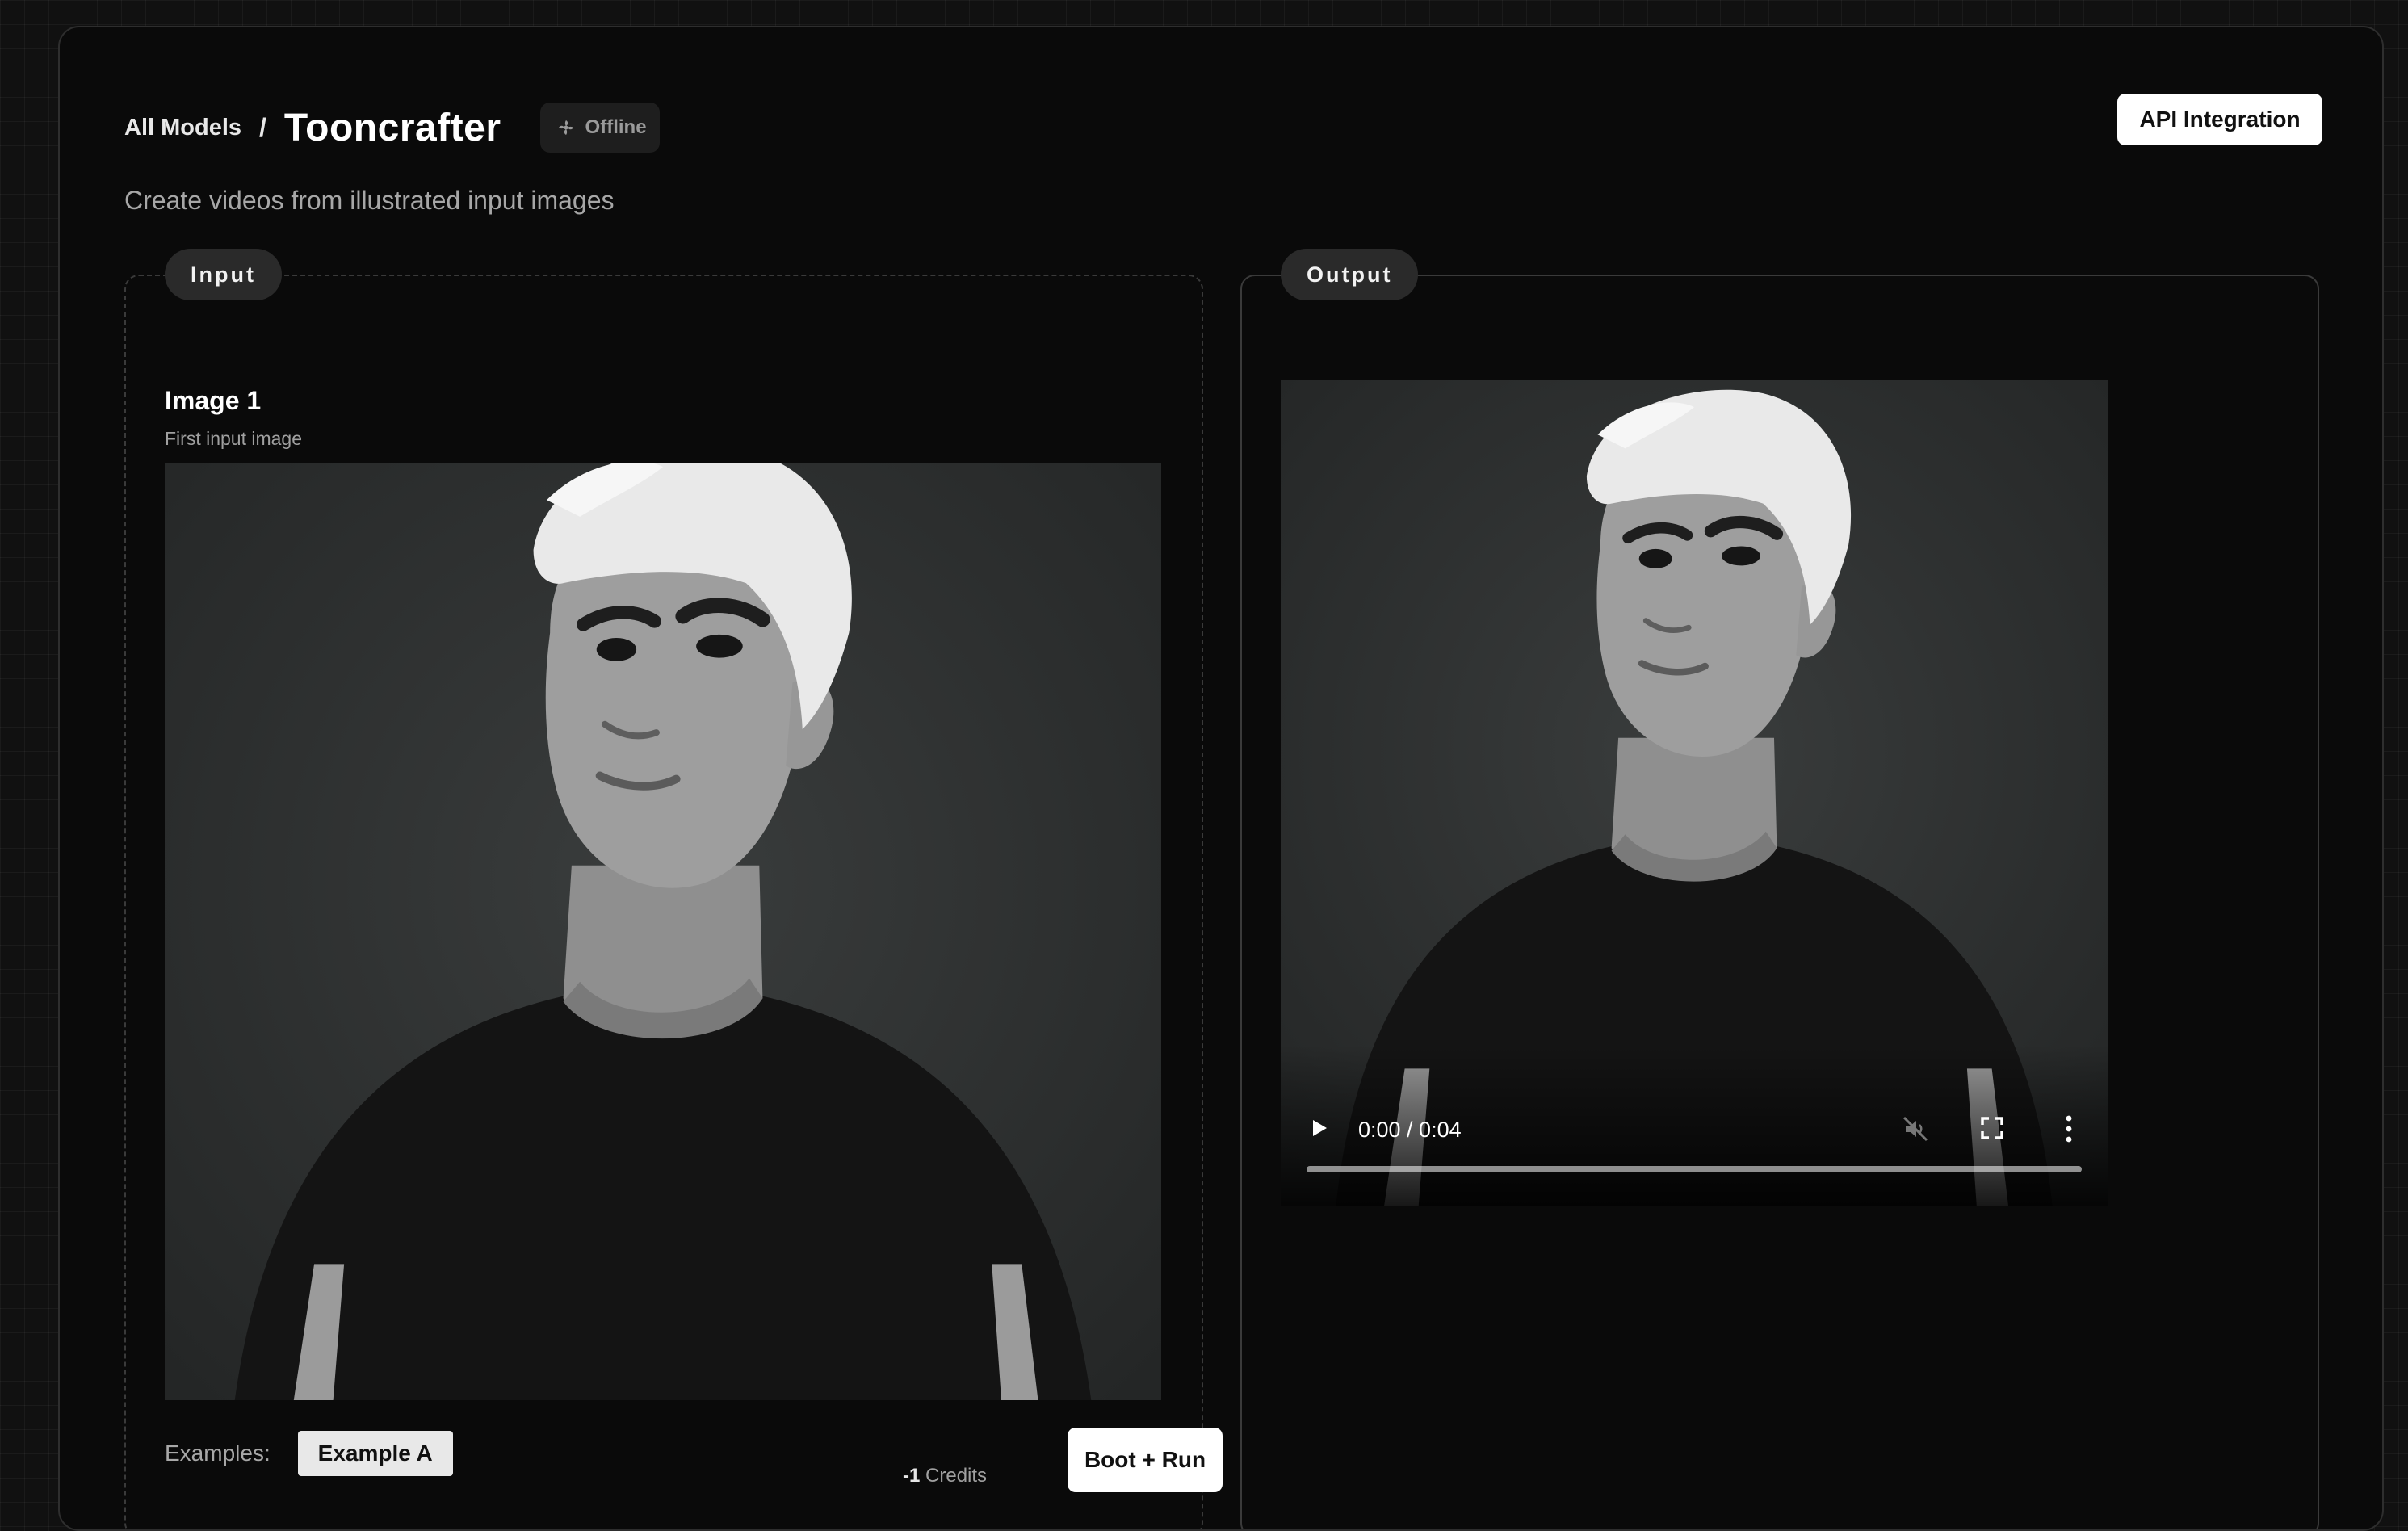 The image size is (2408, 1531). Describe the element at coordinates (1694, 1169) in the screenshot. I see `video-progress-bar` at that location.